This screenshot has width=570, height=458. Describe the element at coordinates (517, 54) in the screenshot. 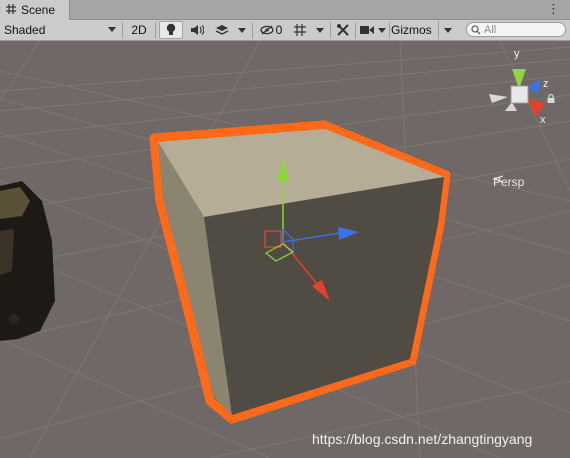

I see `gizmo-y-label: y` at that location.